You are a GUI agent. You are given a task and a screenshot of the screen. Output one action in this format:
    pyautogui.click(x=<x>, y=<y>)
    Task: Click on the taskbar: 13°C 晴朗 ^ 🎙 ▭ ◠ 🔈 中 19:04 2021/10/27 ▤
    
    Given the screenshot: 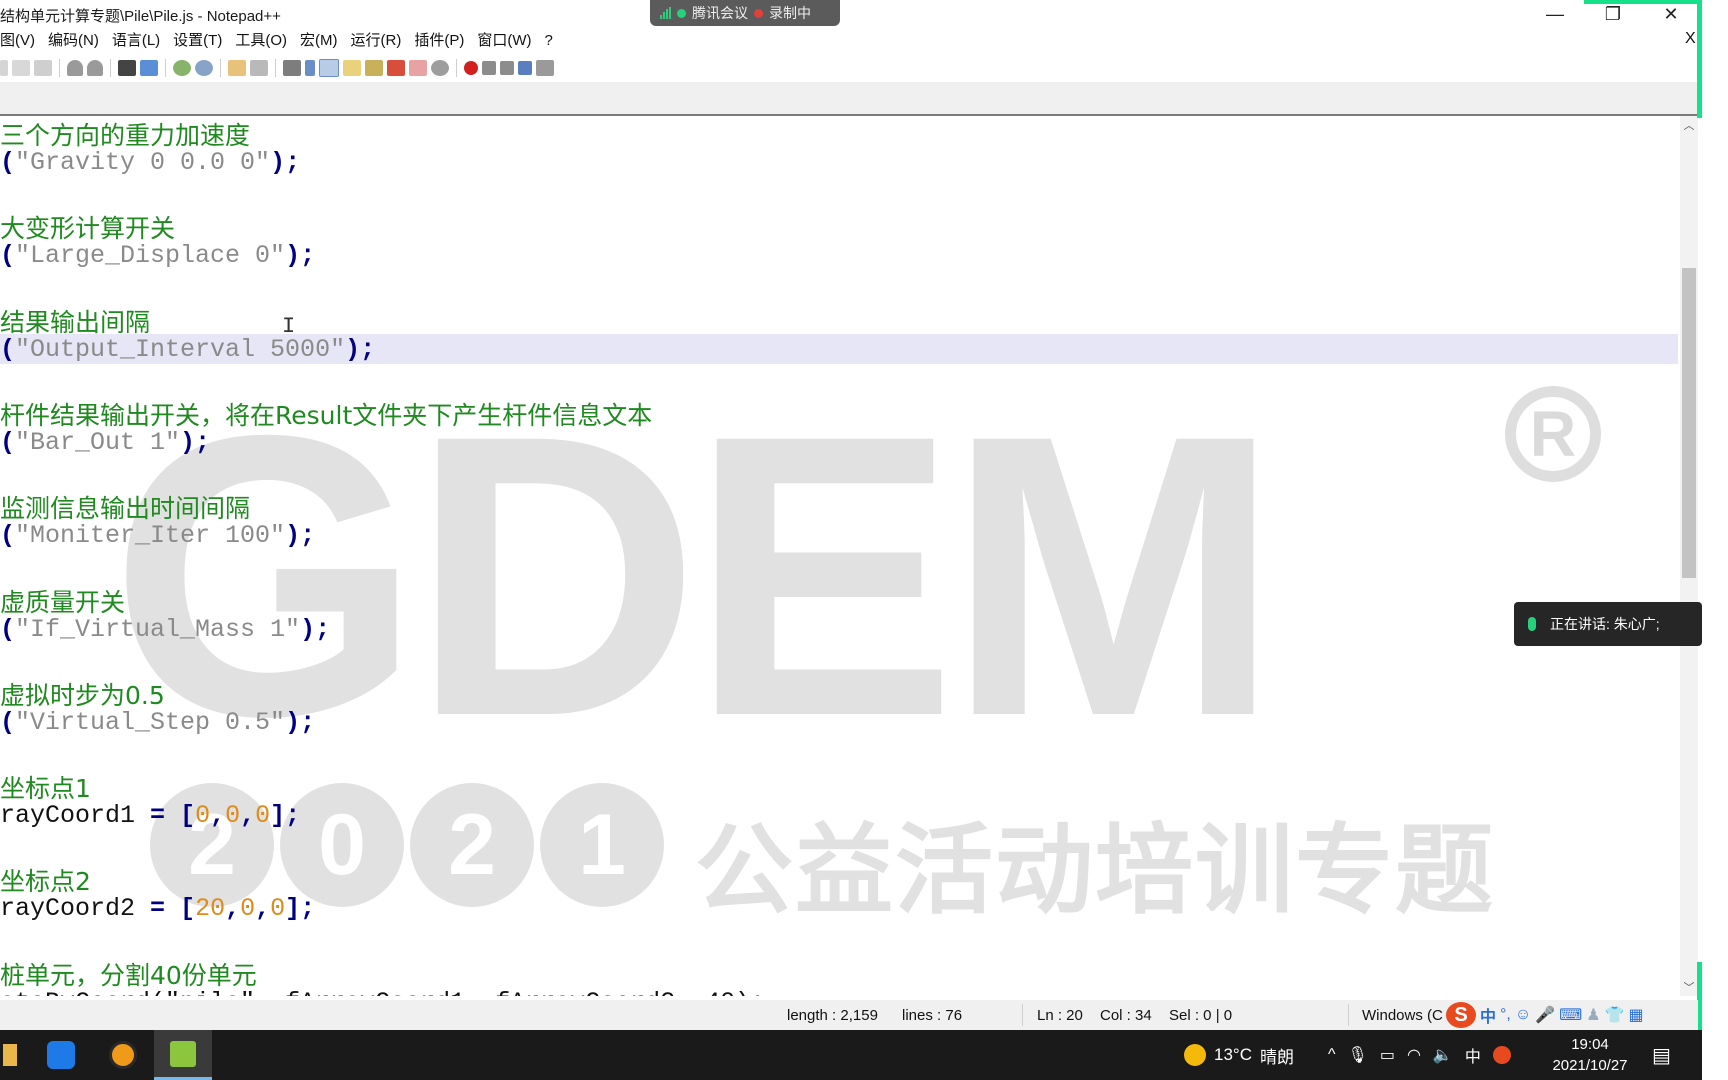 What is the action you would take?
    pyautogui.click(x=851, y=1055)
    